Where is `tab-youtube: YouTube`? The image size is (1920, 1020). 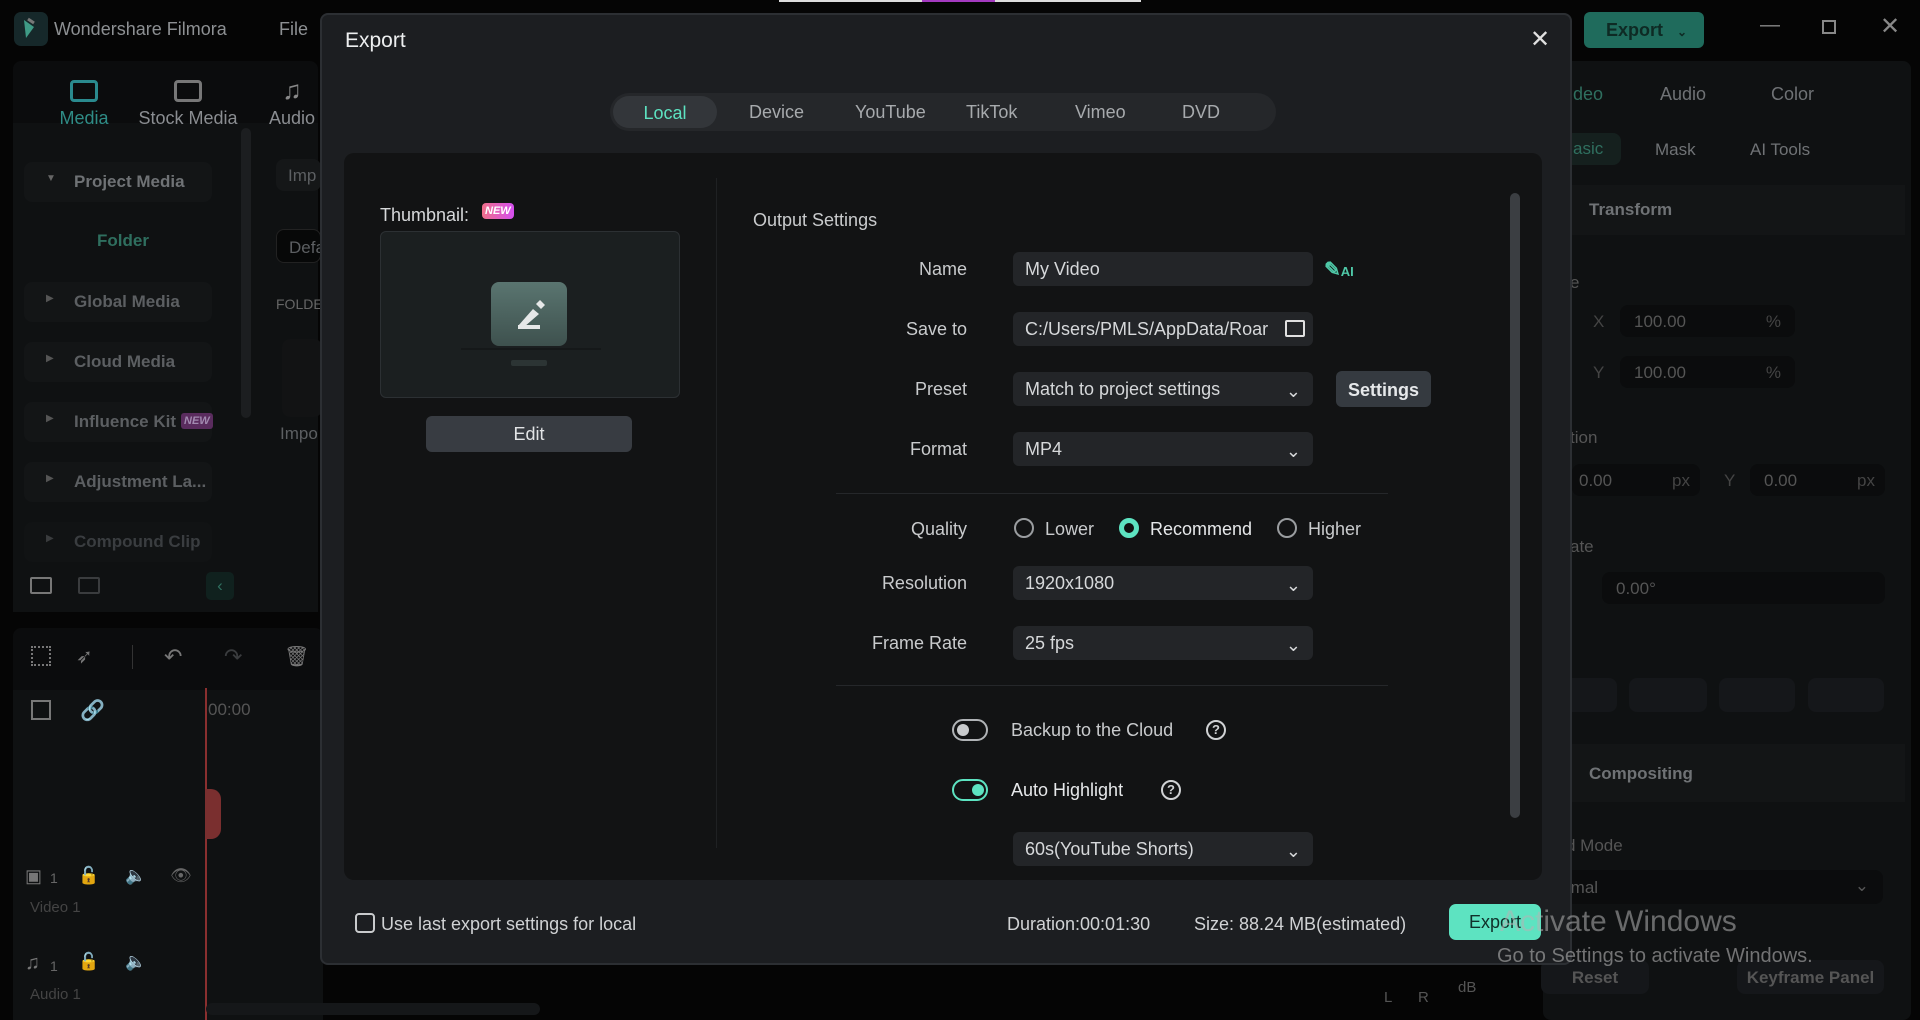 tab-youtube: YouTube is located at coordinates (890, 112).